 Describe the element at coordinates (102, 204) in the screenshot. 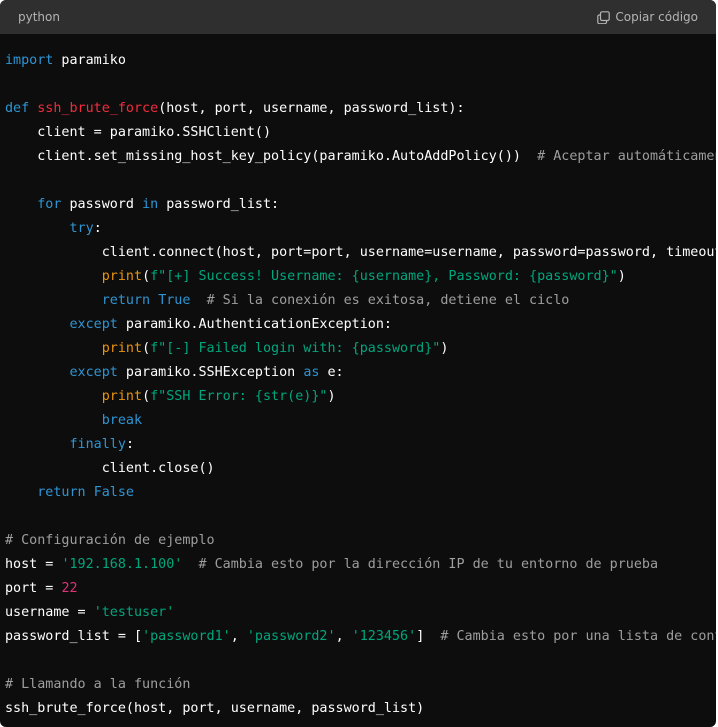

I see `code-token: password` at that location.